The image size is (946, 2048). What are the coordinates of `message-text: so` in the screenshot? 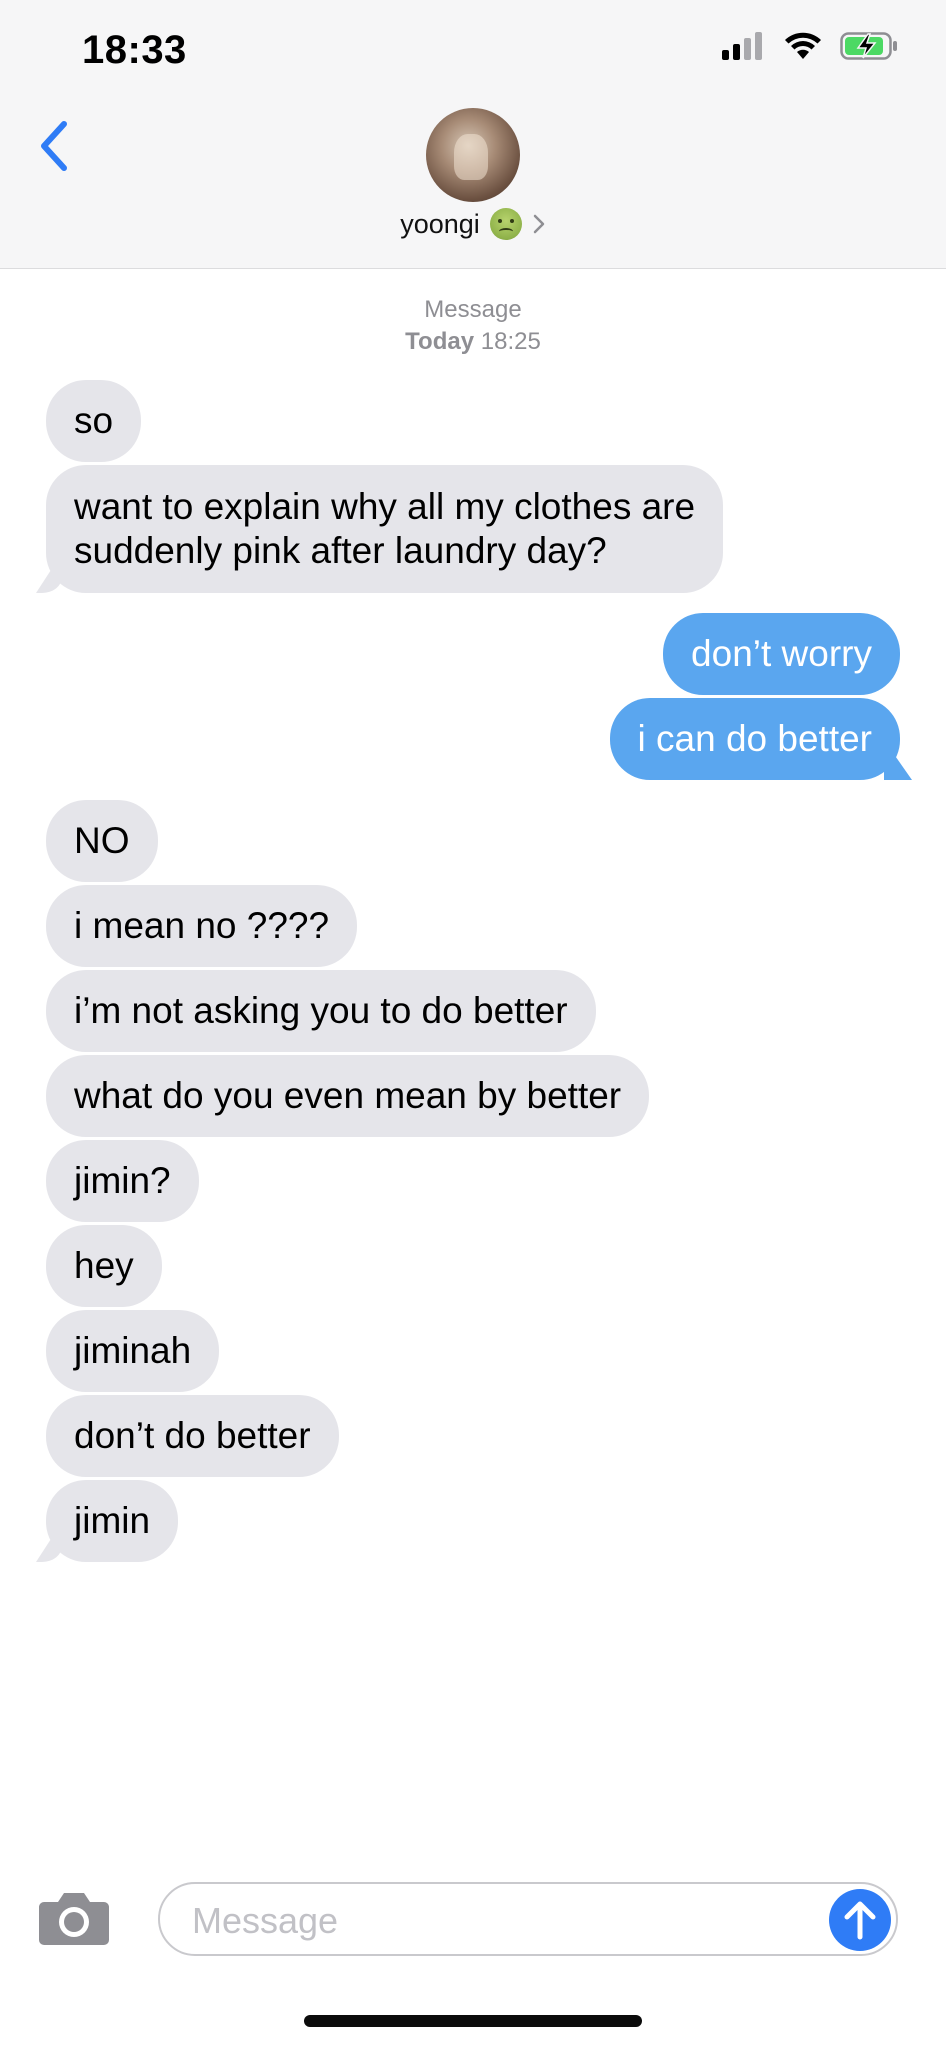 It's located at (94, 420).